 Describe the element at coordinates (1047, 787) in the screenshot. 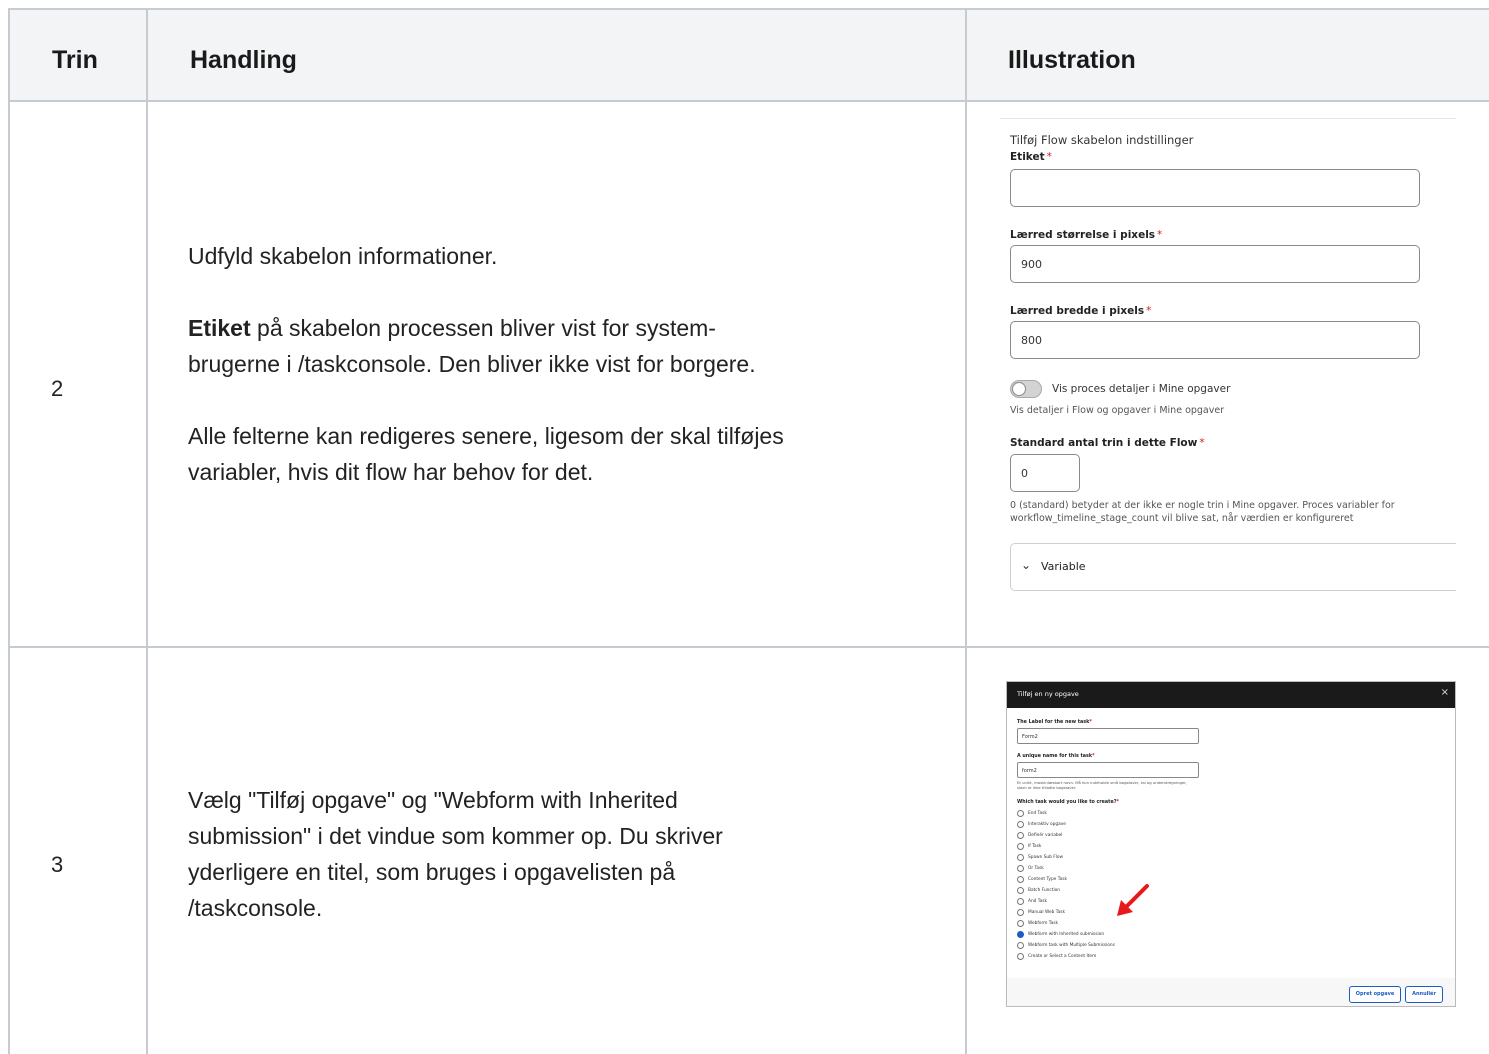

I see `field-hint: slash er ikke tilladte bogstaver.` at that location.